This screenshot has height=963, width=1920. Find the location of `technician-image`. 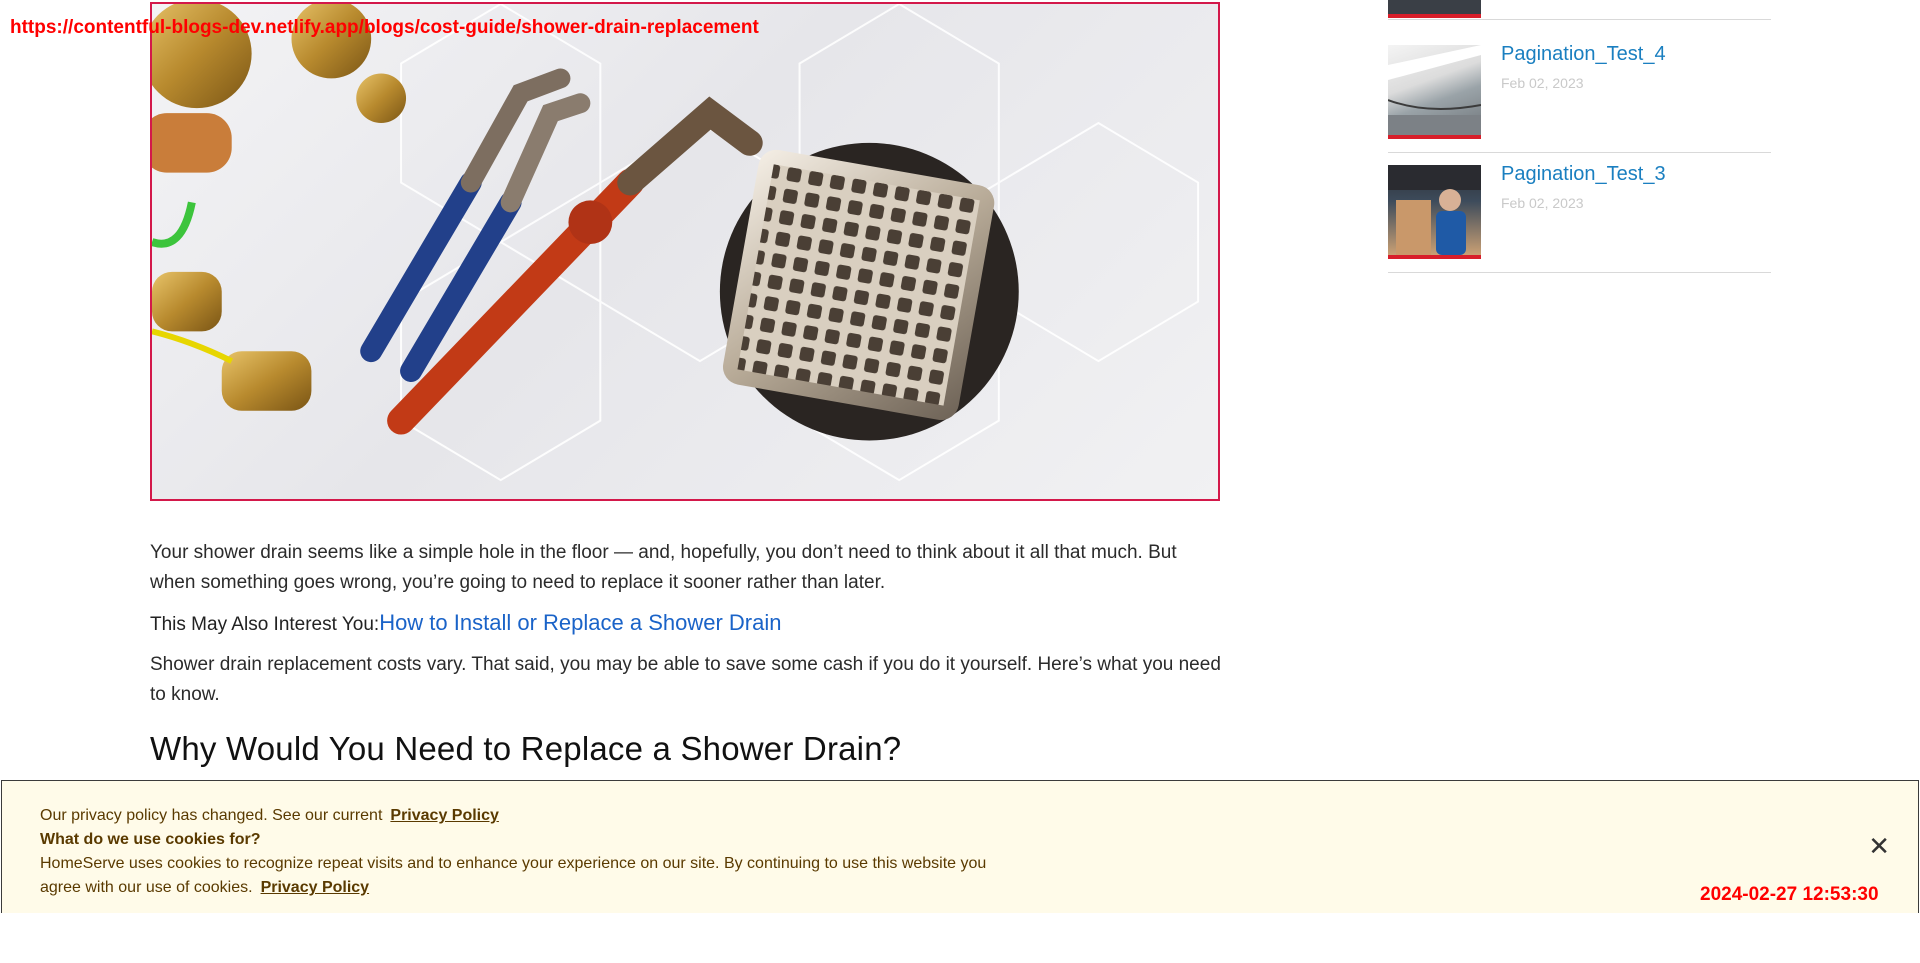

technician-image is located at coordinates (1434, 210).